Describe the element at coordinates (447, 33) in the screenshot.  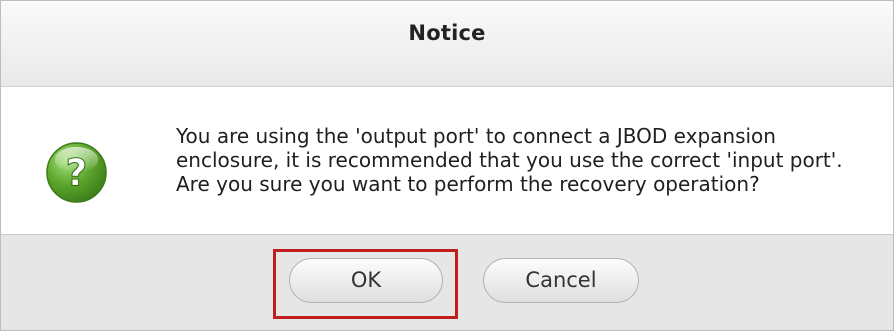
I see `dialog-title: Notice` at that location.